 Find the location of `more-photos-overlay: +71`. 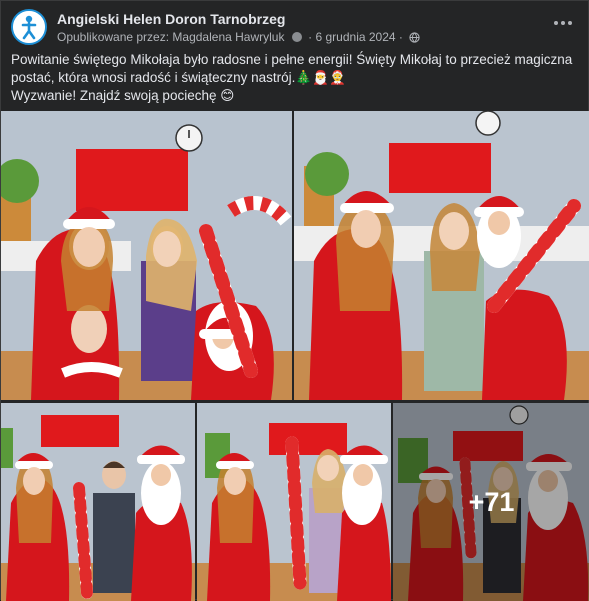

more-photos-overlay: +71 is located at coordinates (491, 502).